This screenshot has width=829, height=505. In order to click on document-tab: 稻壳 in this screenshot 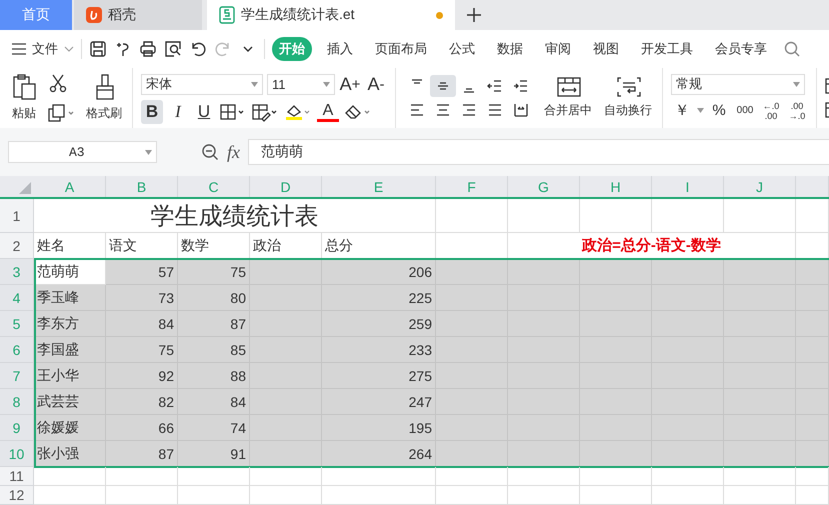, I will do `click(138, 15)`.